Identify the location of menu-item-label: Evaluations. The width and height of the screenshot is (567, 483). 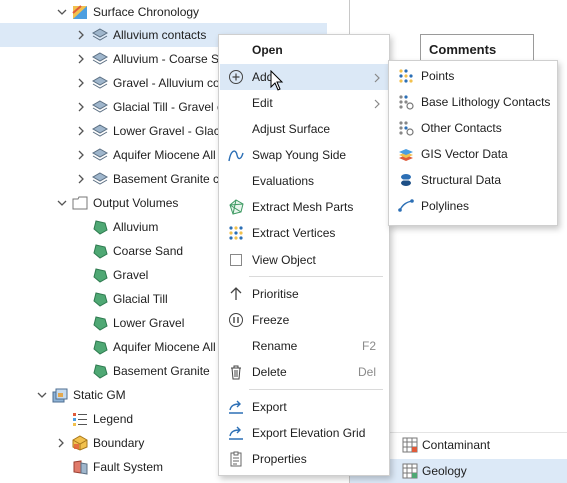
(283, 181).